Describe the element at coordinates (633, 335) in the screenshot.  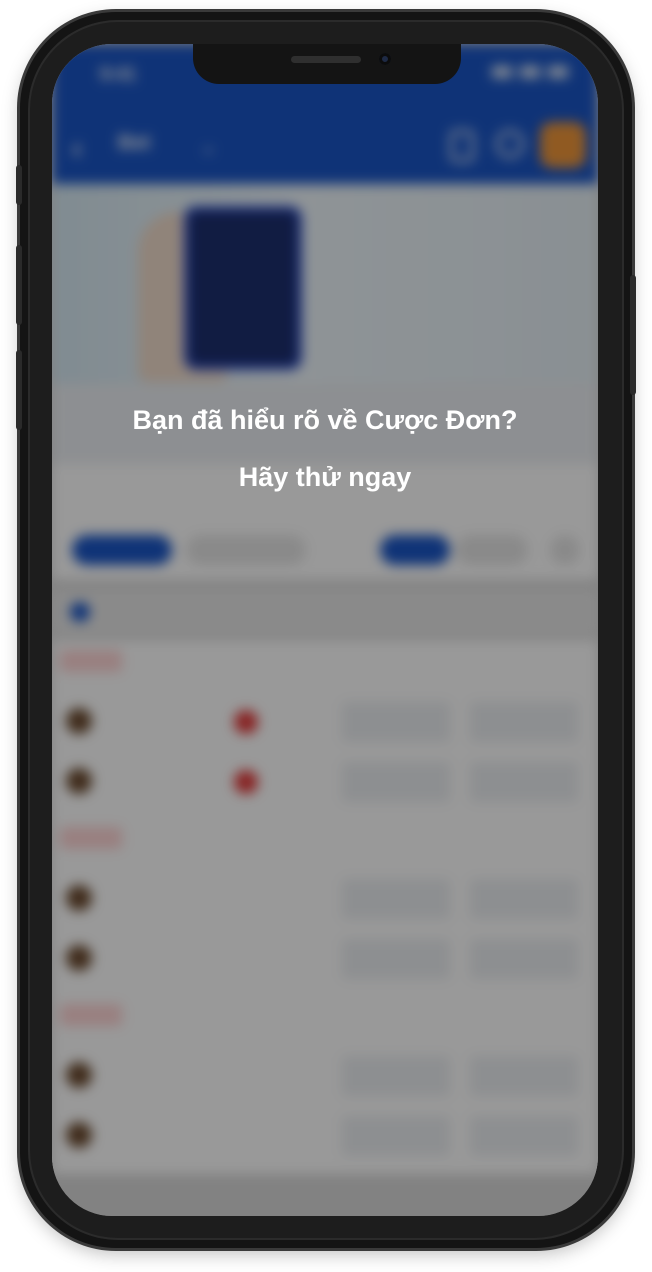
I see `power-button` at that location.